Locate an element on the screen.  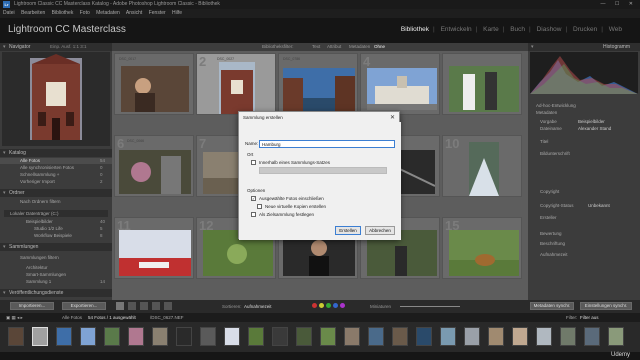
filter-attribute: Attribut is located at coordinates (334, 47).